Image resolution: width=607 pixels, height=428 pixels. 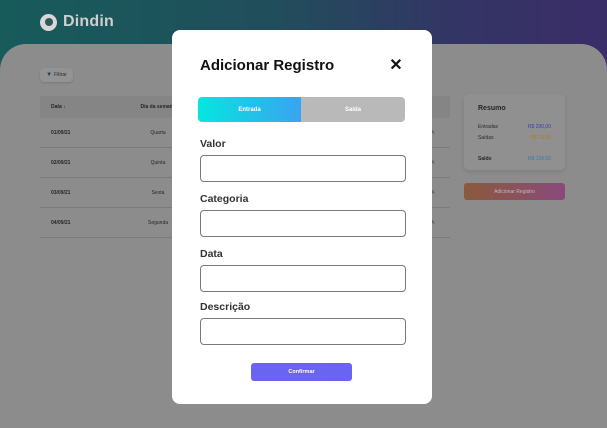 I want to click on date-label: Data, so click(x=211, y=254).